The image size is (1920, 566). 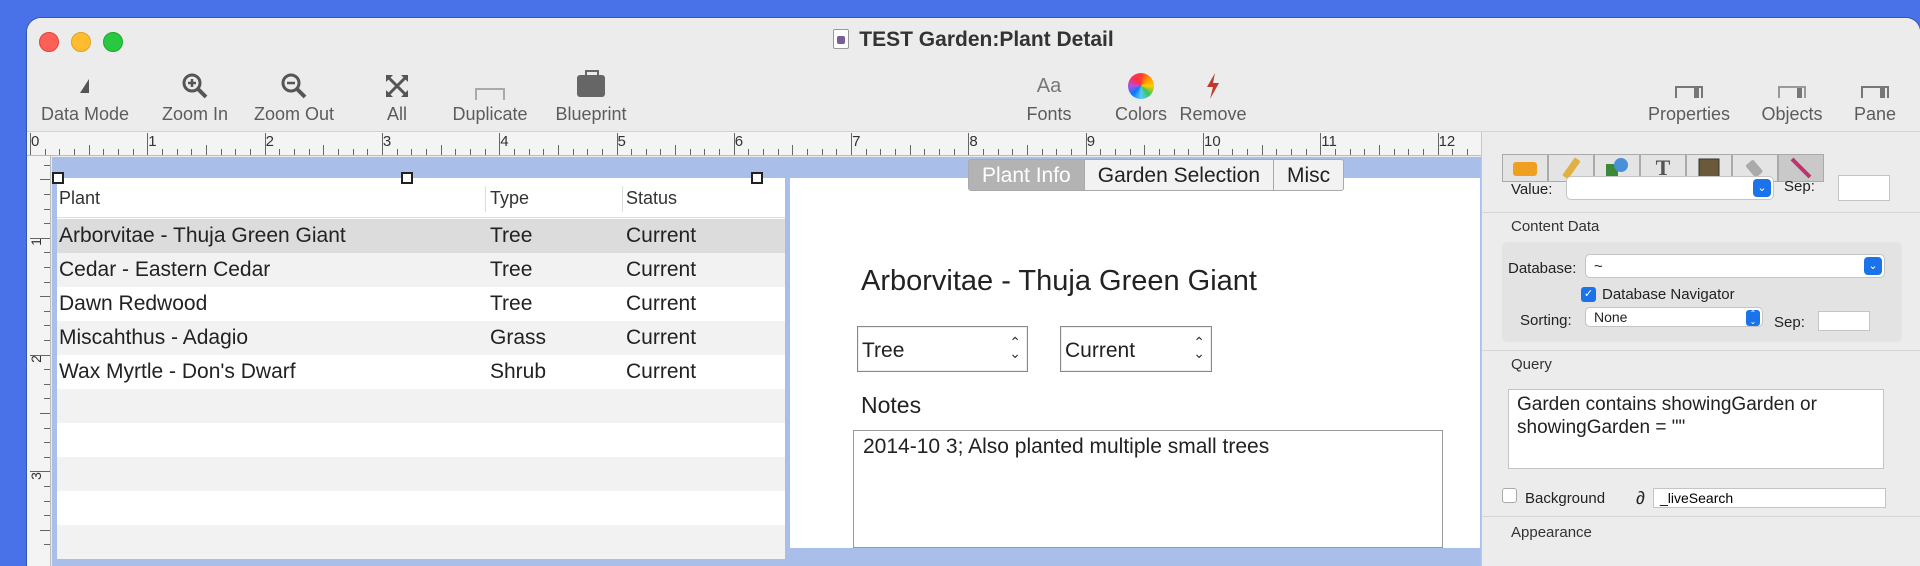 What do you see at coordinates (490, 96) in the screenshot?
I see `duplicate-button: Duplicate` at bounding box center [490, 96].